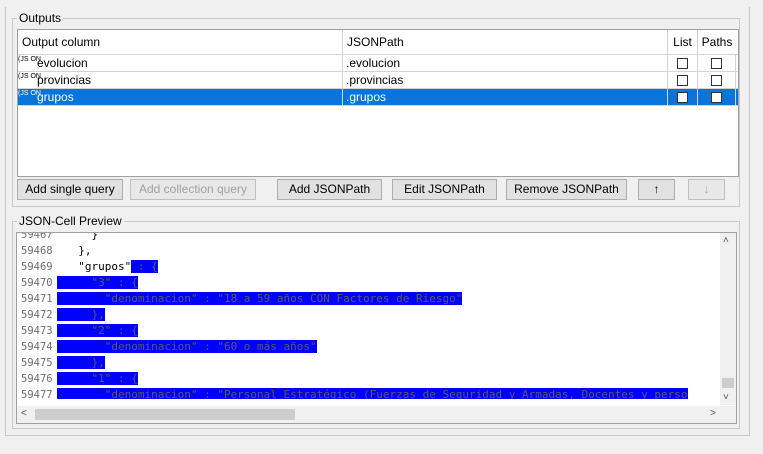  I want to click on line-number: 59476, so click(37, 379).